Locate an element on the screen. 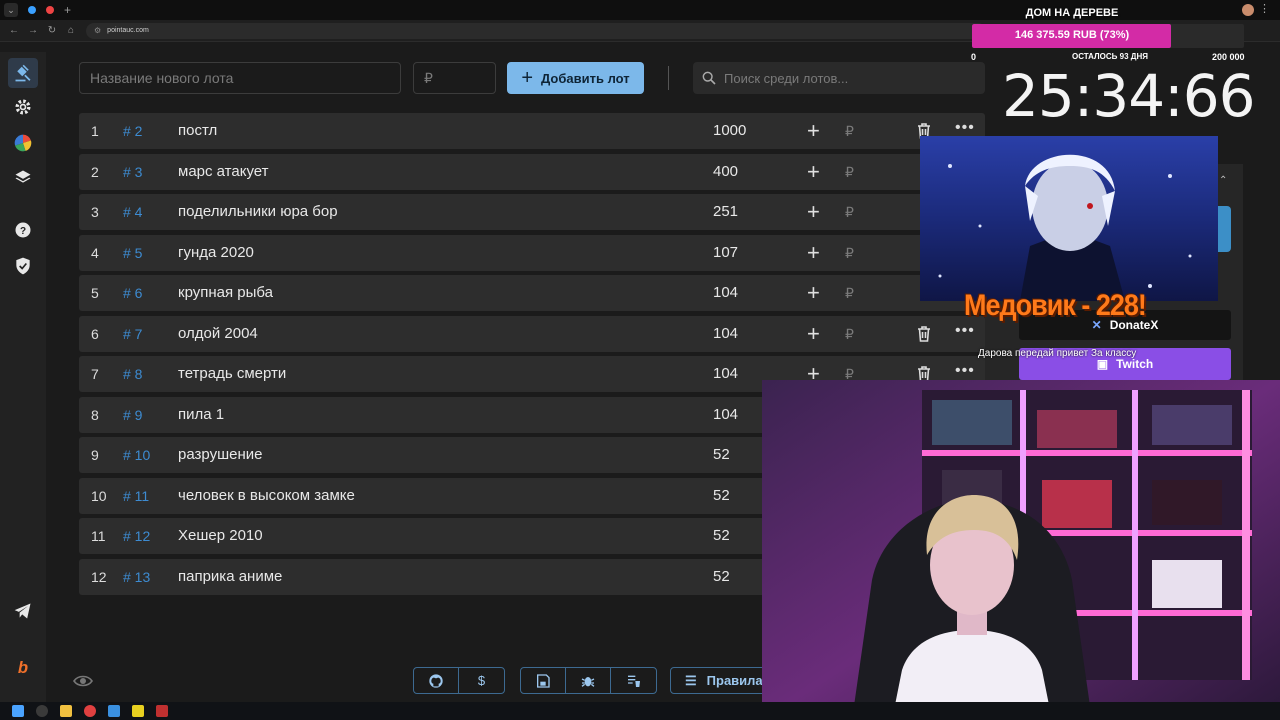  start-icon is located at coordinates (18, 711).